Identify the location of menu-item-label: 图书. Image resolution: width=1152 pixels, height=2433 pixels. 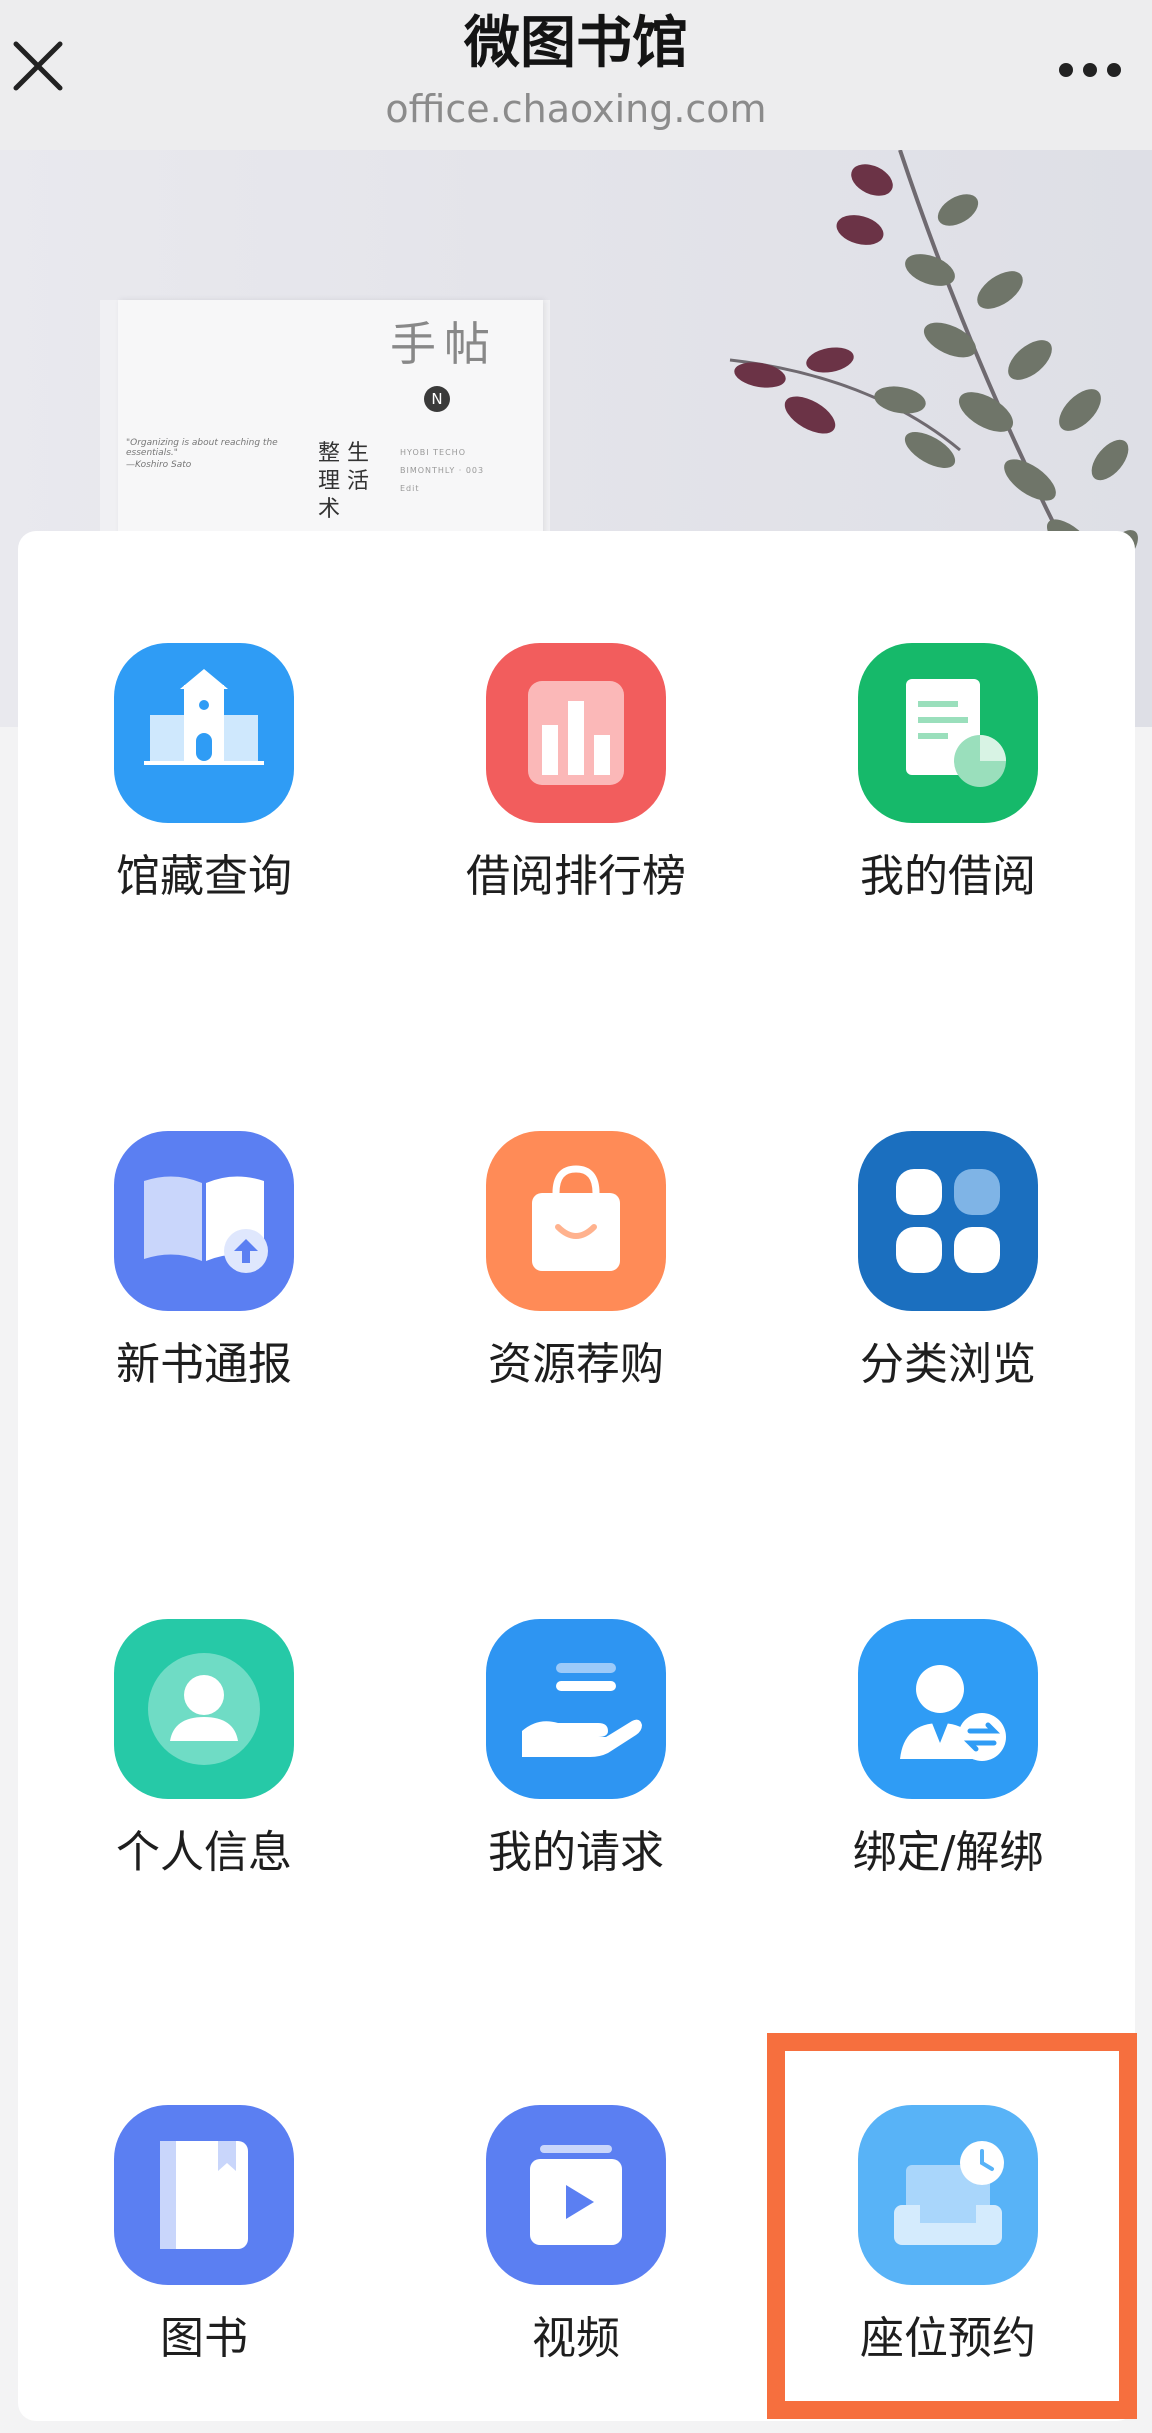
(204, 2338).